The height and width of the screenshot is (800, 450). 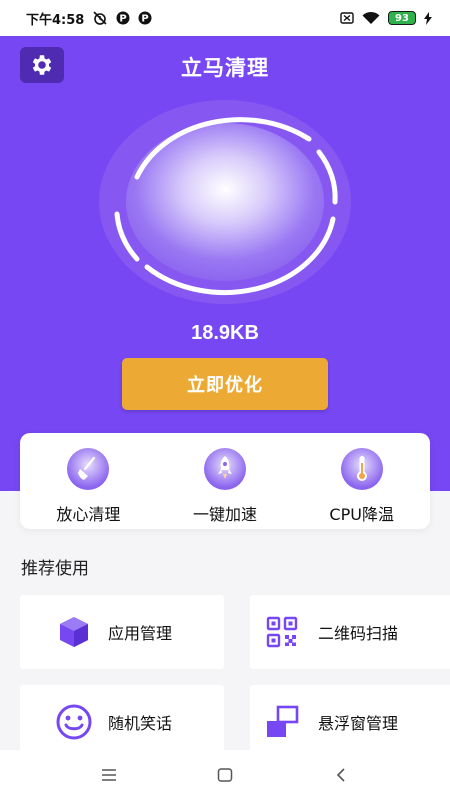 I want to click on feature-safe-clean: 放心清理, so click(x=88, y=481).